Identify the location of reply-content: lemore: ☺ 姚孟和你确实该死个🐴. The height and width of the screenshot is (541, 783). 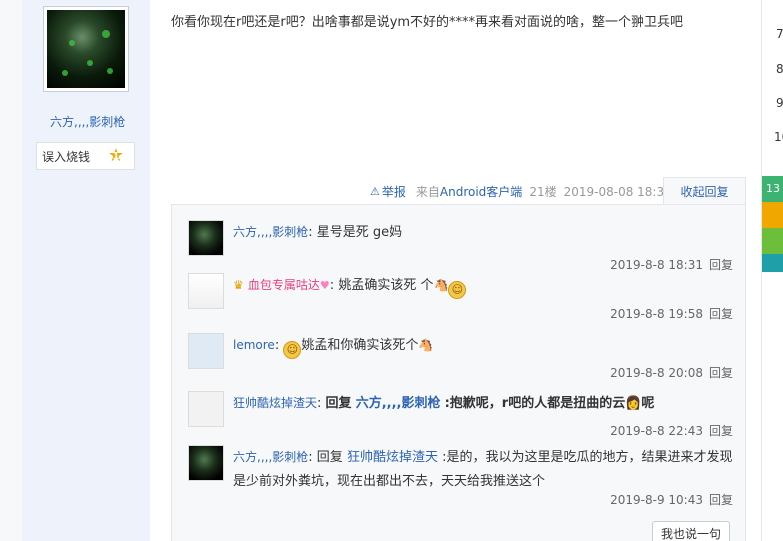
(485, 346).